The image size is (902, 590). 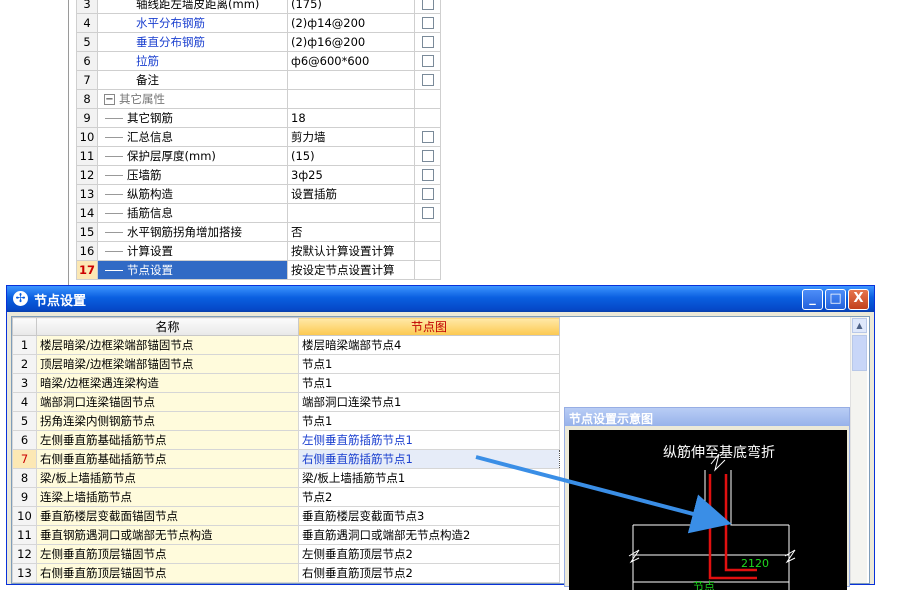 I want to click on property-name-cell: 汇总信息, so click(x=192, y=137).